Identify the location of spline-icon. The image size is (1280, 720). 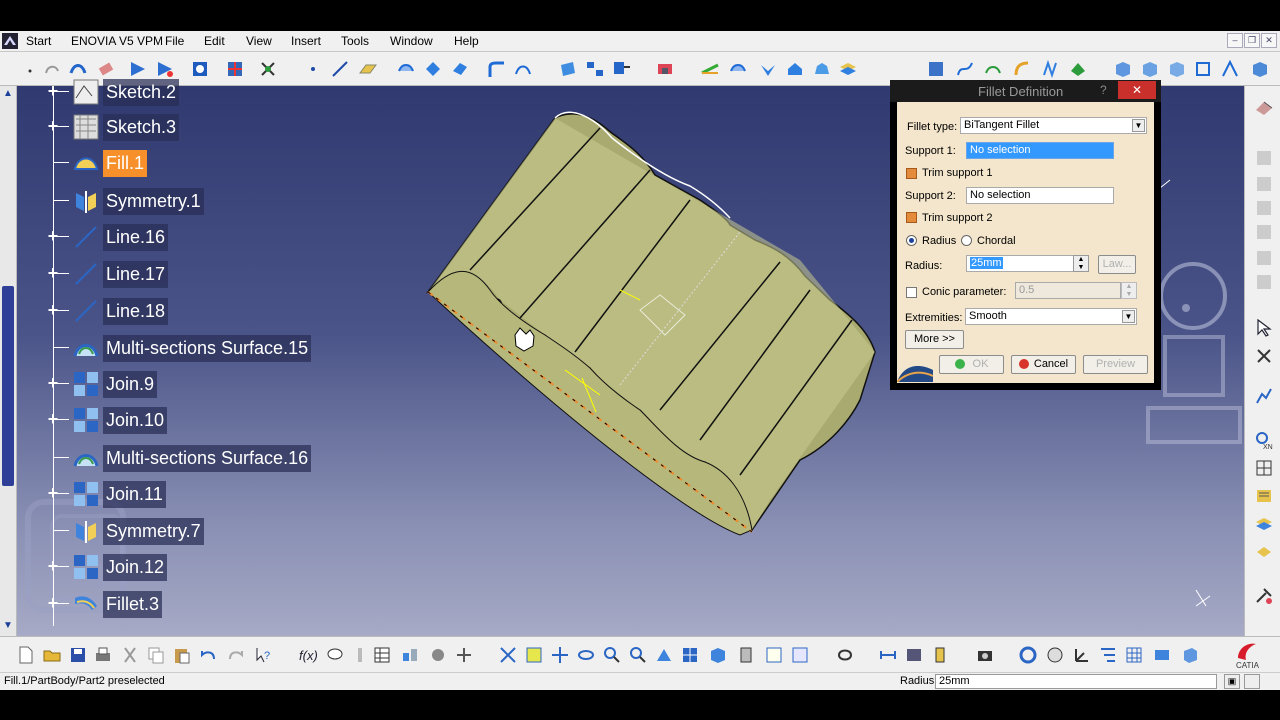
(965, 69).